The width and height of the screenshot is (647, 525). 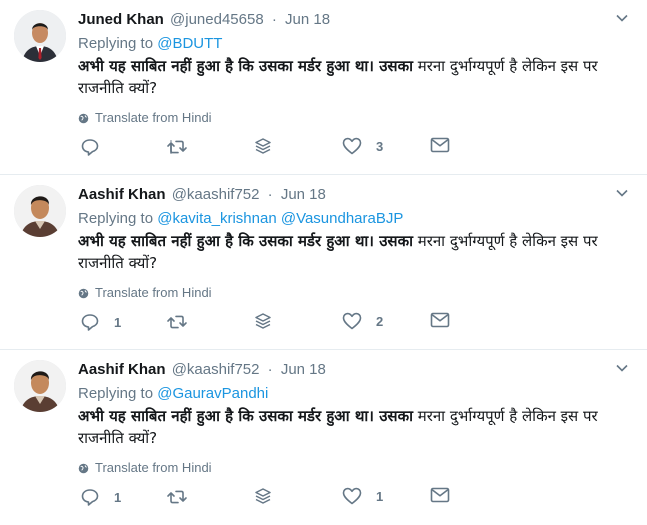 What do you see at coordinates (217, 19) in the screenshot?
I see `author-handle: @juned45658` at bounding box center [217, 19].